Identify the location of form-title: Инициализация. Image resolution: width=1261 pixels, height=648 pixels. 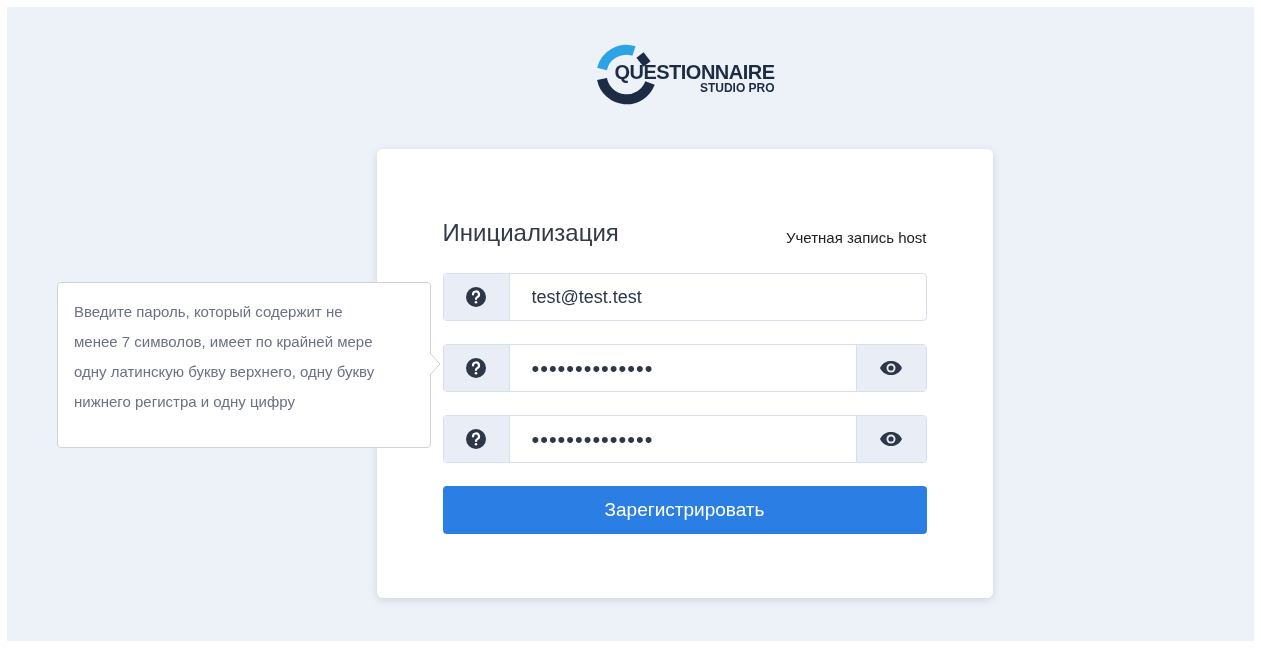
(530, 233).